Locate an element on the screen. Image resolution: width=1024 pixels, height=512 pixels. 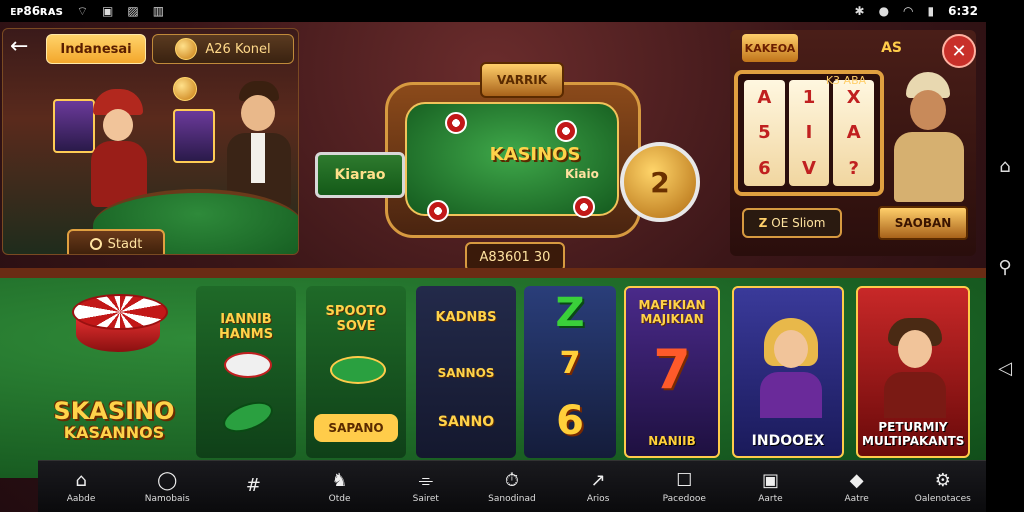
wifi-strength-icon: ◠ is located at coordinates (908, 11).